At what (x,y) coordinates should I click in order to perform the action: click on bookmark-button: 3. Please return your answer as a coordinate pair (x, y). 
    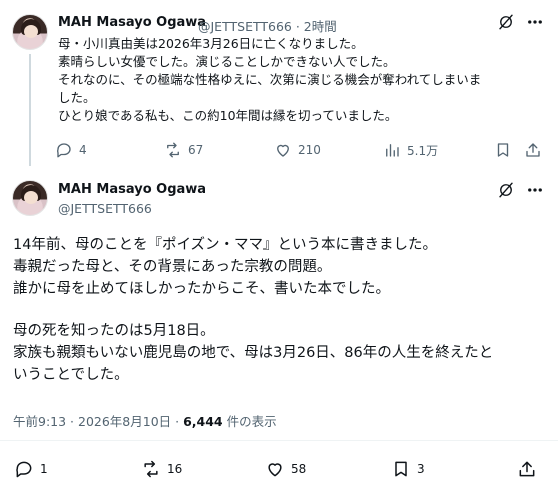
    Looking at the image, I should click on (408, 469).